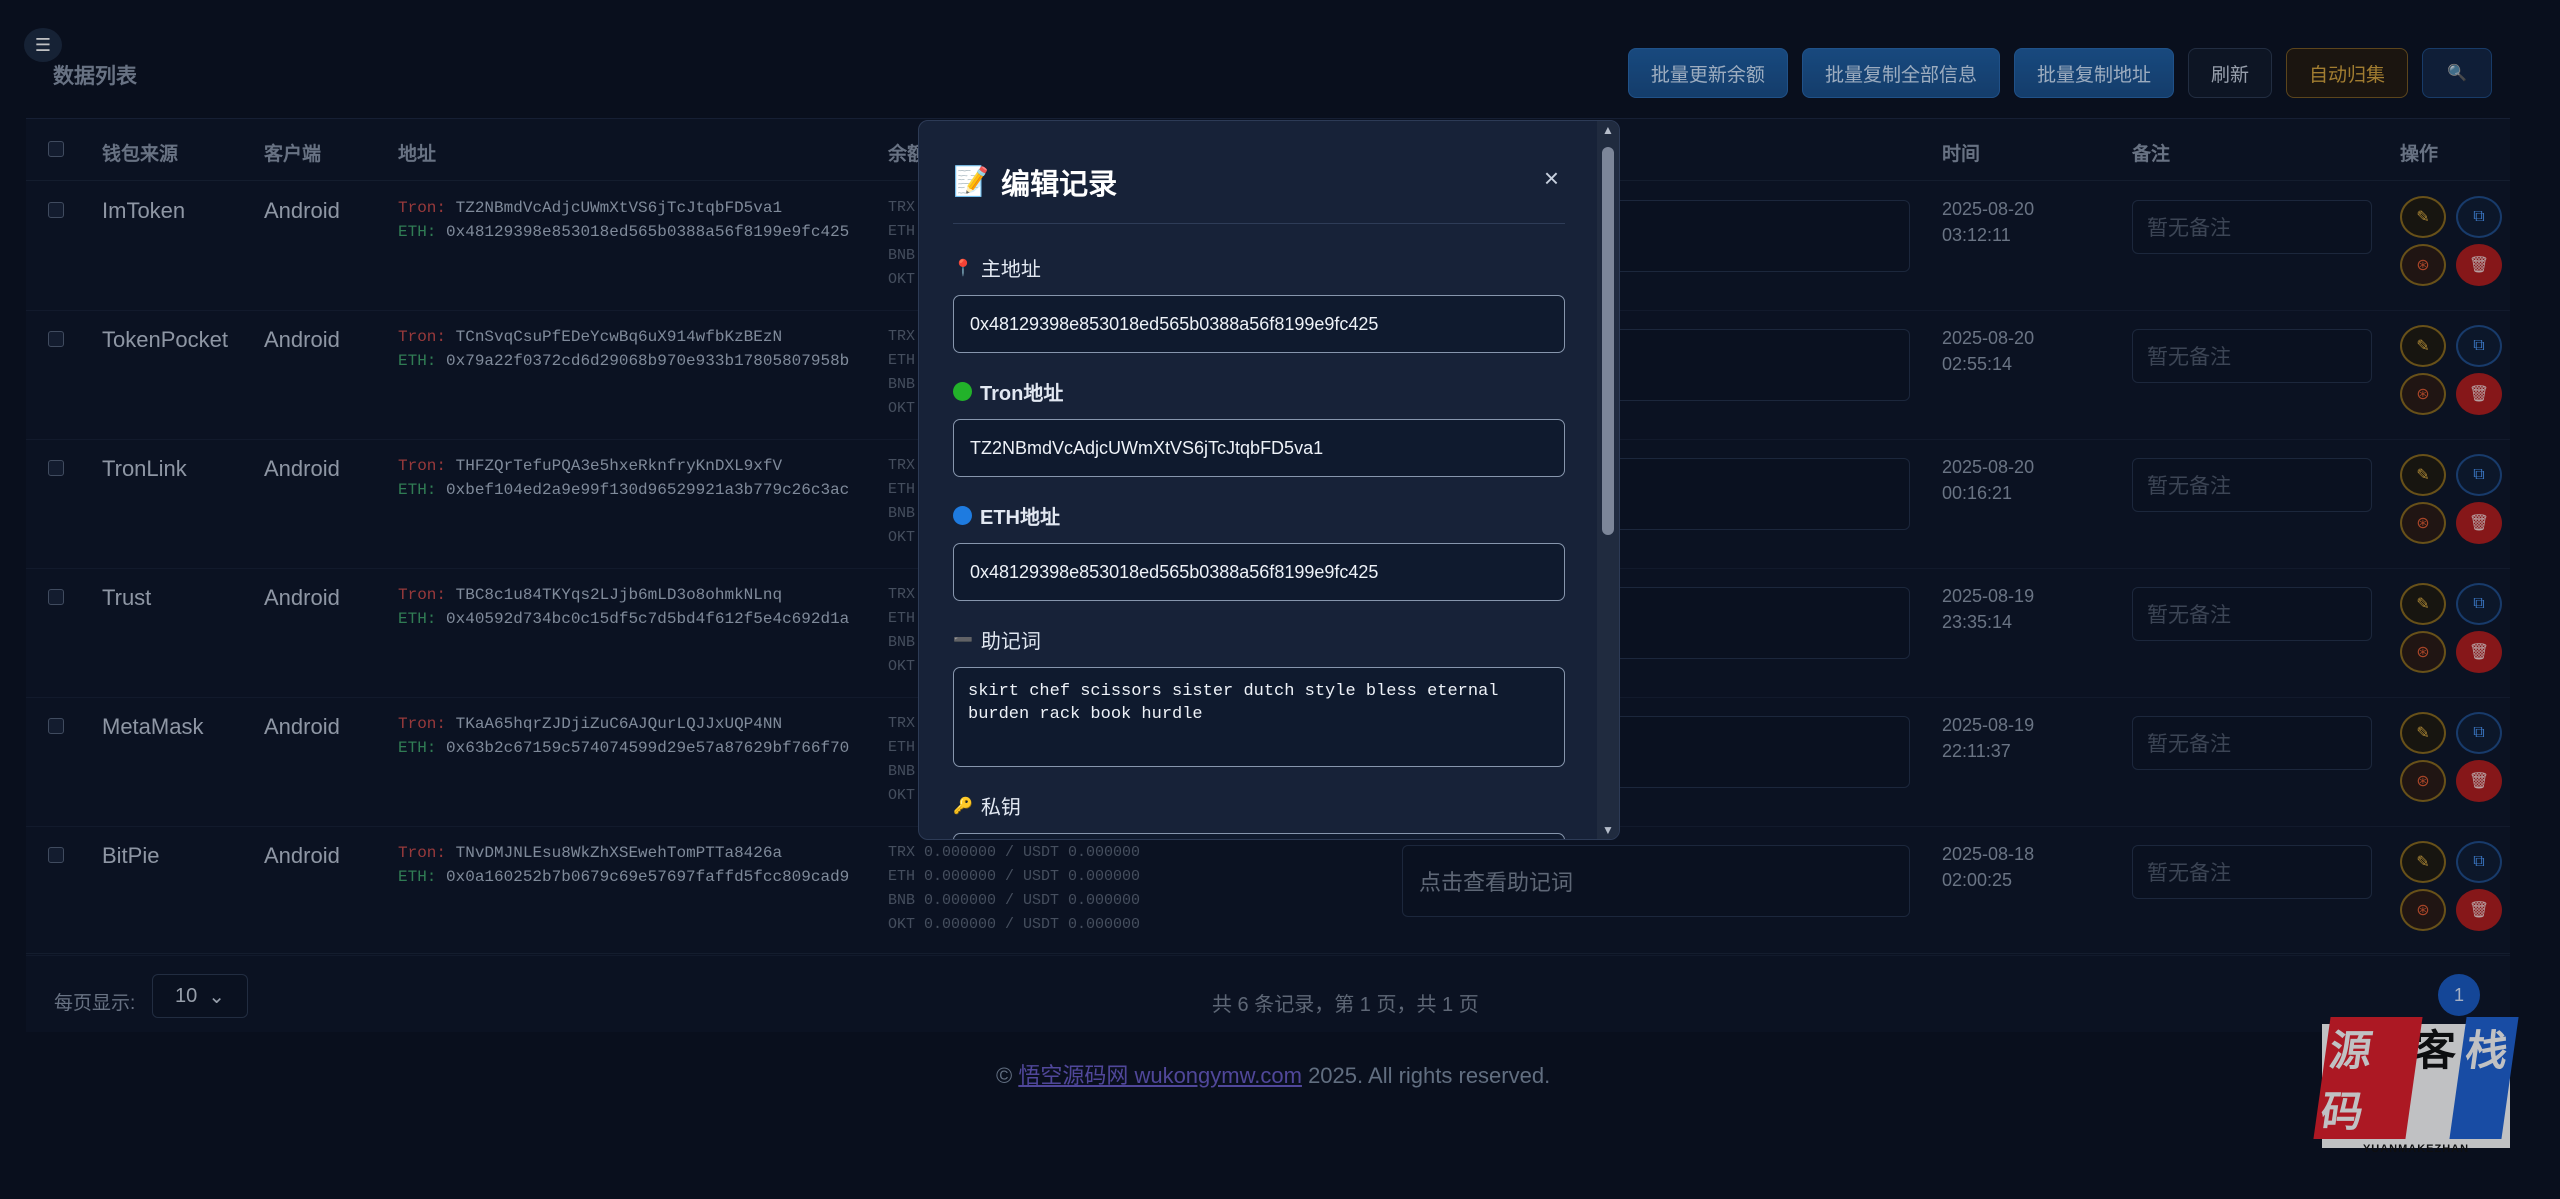 The height and width of the screenshot is (1199, 2560). I want to click on modal-title-text: 编辑记录, so click(1059, 185).